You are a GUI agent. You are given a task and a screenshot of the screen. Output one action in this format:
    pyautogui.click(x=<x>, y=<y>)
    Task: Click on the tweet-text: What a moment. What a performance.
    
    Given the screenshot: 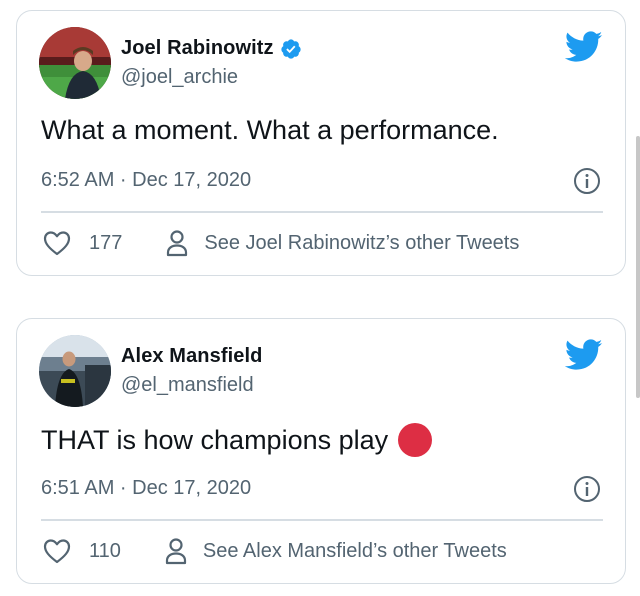 What is the action you would take?
    pyautogui.click(x=270, y=130)
    